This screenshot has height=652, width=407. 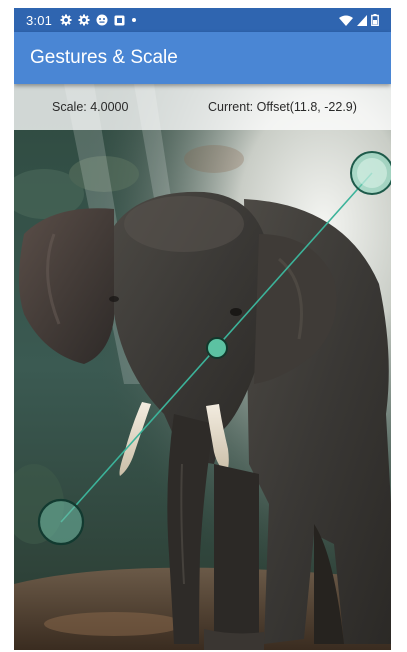 I want to click on face-icon, so click(x=102, y=20).